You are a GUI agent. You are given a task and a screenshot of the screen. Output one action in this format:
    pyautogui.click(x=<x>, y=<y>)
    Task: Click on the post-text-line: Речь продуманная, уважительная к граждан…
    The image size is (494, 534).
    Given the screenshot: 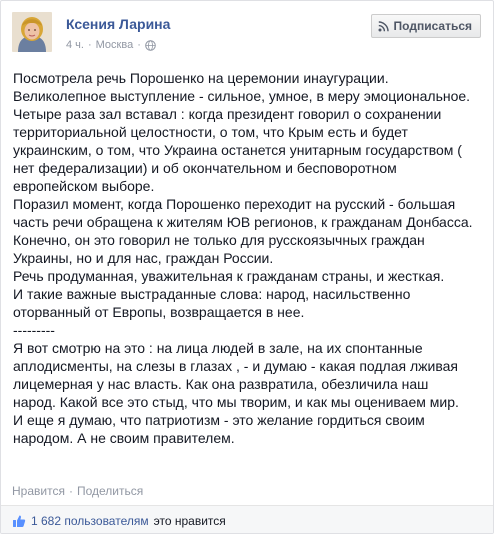 What is the action you would take?
    pyautogui.click(x=229, y=276)
    